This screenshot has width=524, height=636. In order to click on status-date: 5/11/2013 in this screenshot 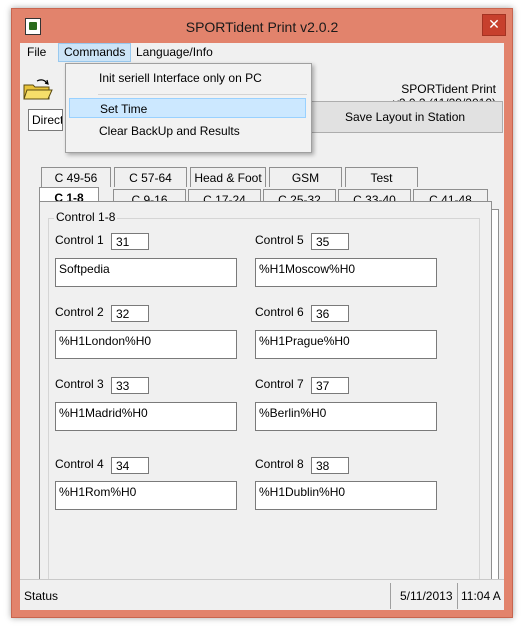, I will do `click(426, 596)`.